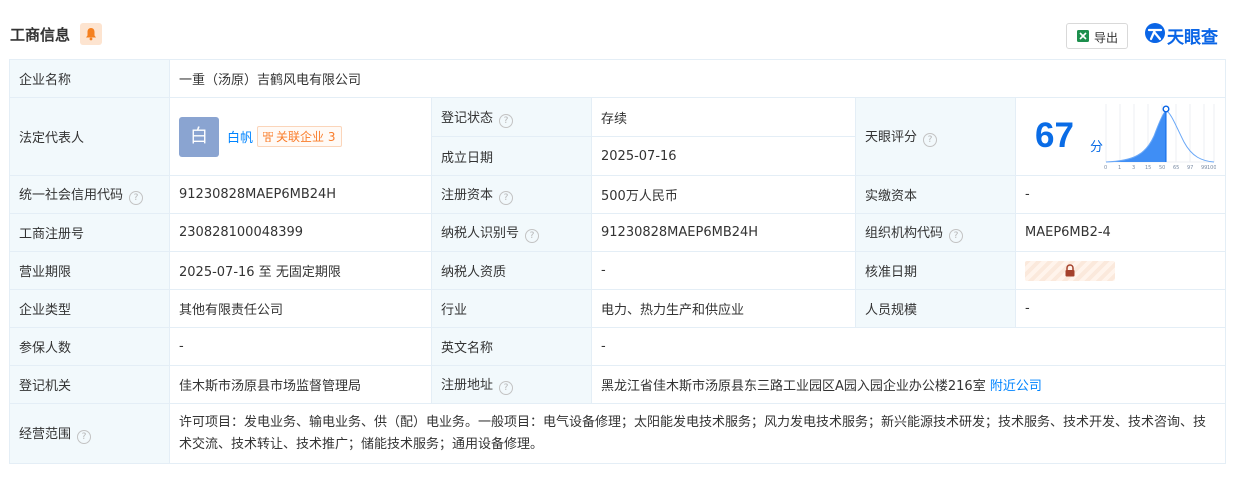 The width and height of the screenshot is (1236, 485). Describe the element at coordinates (723, 270) in the screenshot. I see `taxpayer-qual-value: -` at that location.